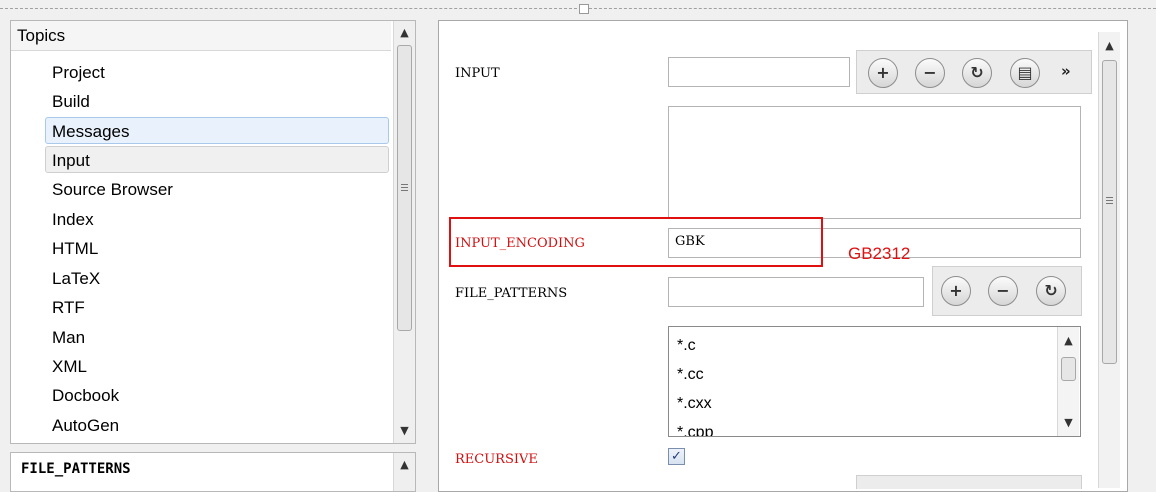 This screenshot has width=1156, height=492. What do you see at coordinates (676, 456) in the screenshot?
I see `recursive-checkbox: ✓` at bounding box center [676, 456].